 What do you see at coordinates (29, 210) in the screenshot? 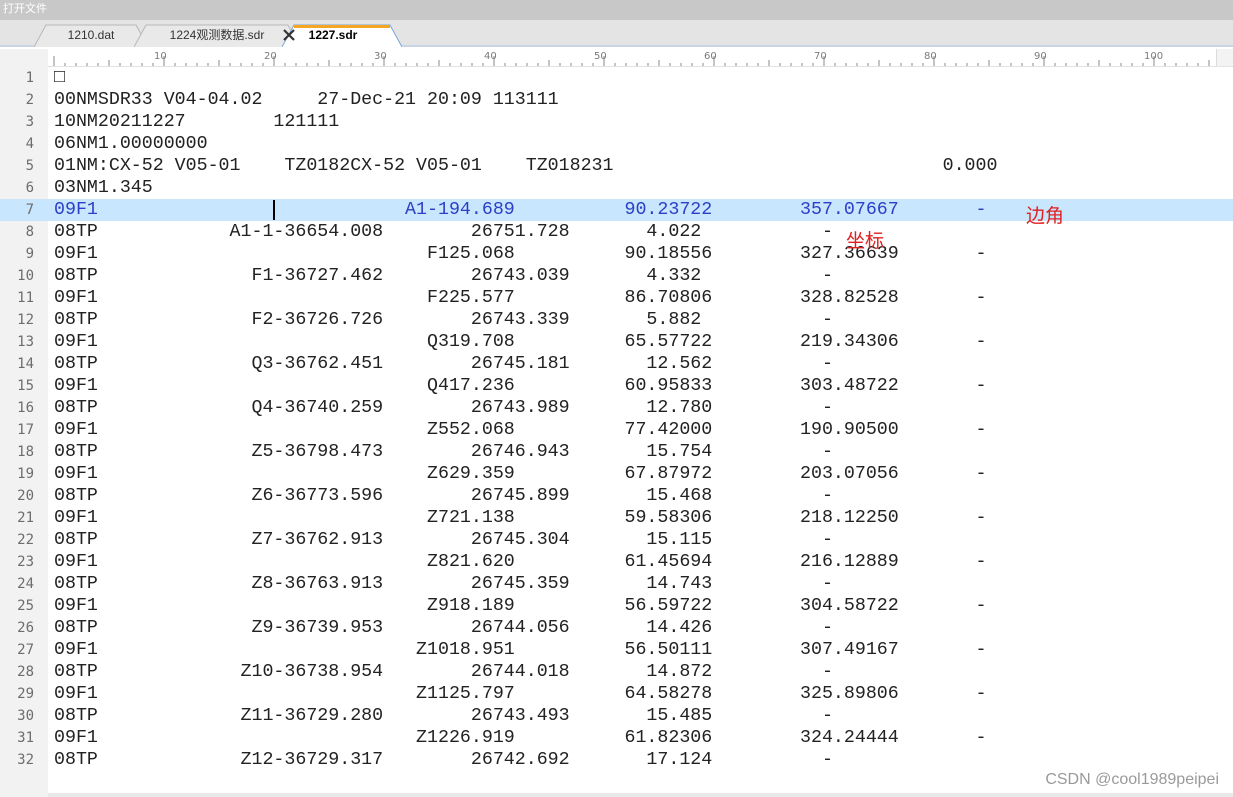
I see `line-number: 7` at bounding box center [29, 210].